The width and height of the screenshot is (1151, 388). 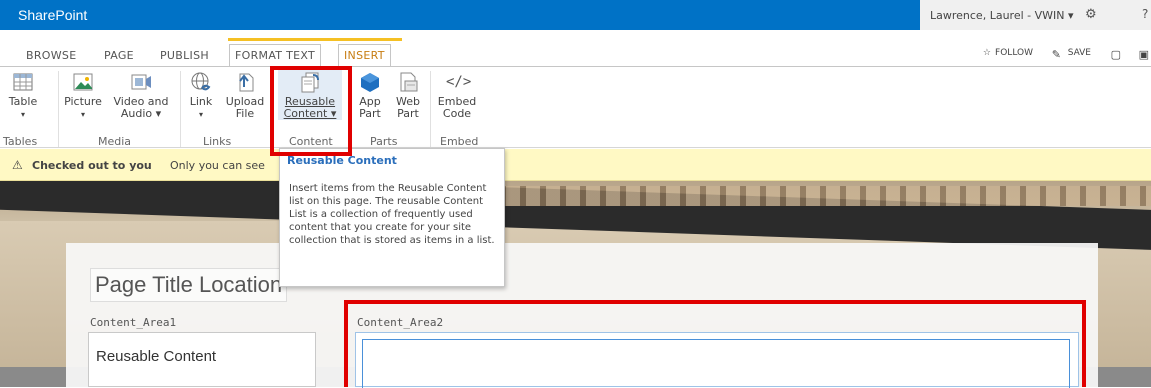 What do you see at coordinates (245, 82) in the screenshot?
I see `upload-icon` at bounding box center [245, 82].